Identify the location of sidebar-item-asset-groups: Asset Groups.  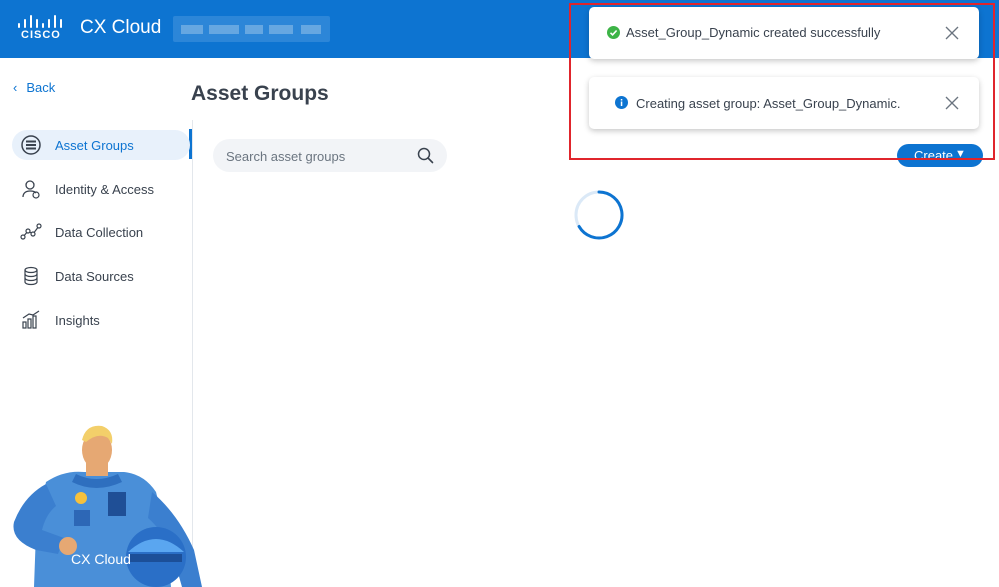
(101, 145).